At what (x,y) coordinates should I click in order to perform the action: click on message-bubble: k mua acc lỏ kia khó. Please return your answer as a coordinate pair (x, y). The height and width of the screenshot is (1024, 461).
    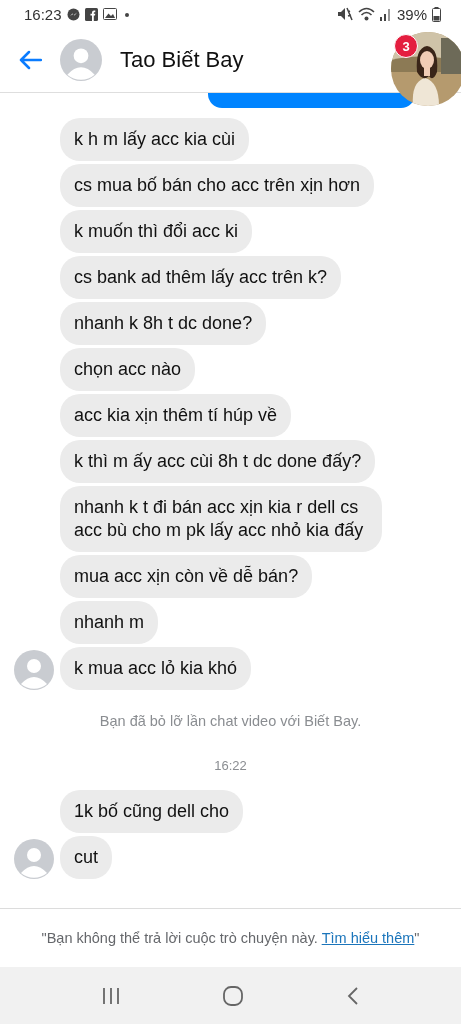
    Looking at the image, I should click on (156, 668).